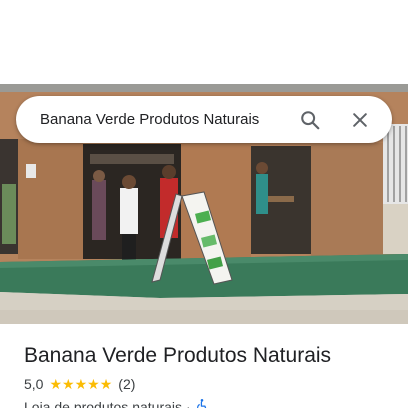 The height and width of the screenshot is (408, 408). Describe the element at coordinates (34, 384) in the screenshot. I see `rating-value: 5,0` at that location.